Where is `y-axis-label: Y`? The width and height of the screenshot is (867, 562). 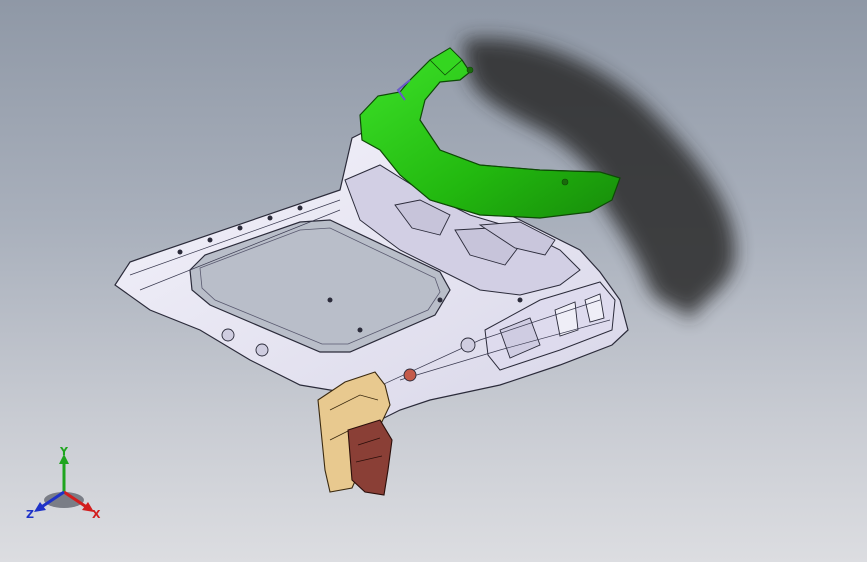
y-axis-label: Y is located at coordinates (64, 452).